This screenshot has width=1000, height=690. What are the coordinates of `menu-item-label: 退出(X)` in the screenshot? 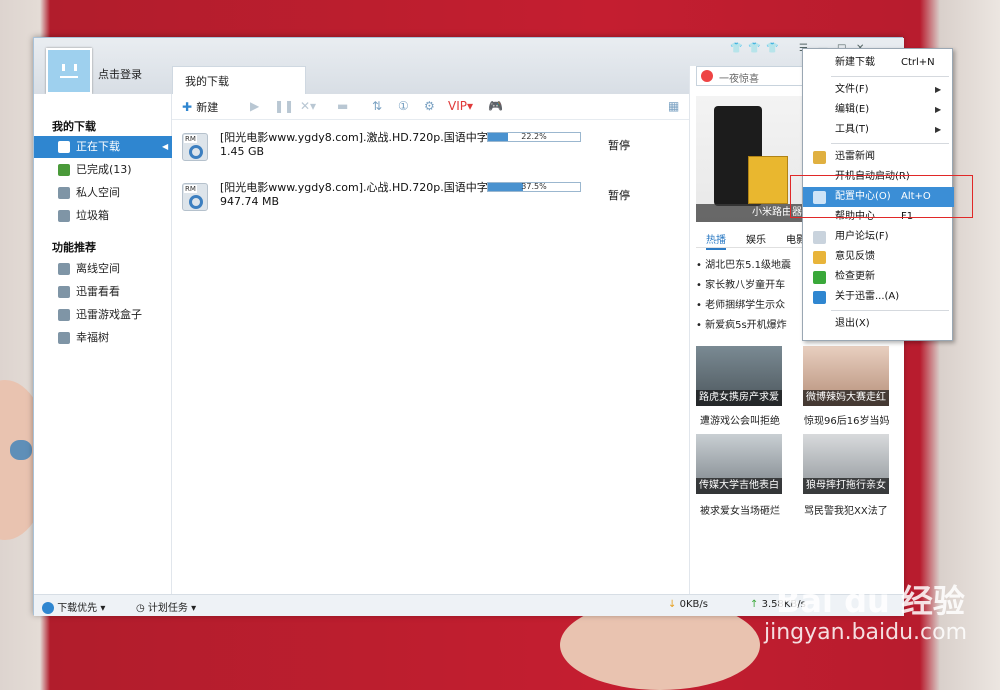 It's located at (852, 323).